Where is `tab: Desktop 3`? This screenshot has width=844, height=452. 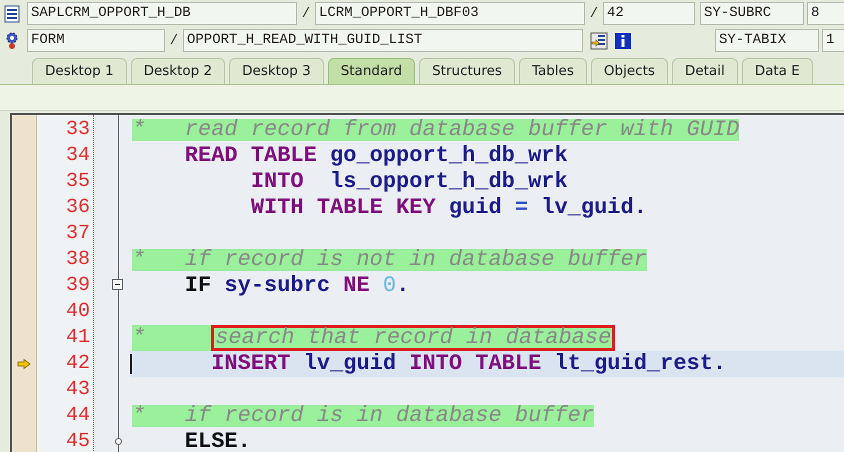
tab: Desktop 3 is located at coordinates (276, 71).